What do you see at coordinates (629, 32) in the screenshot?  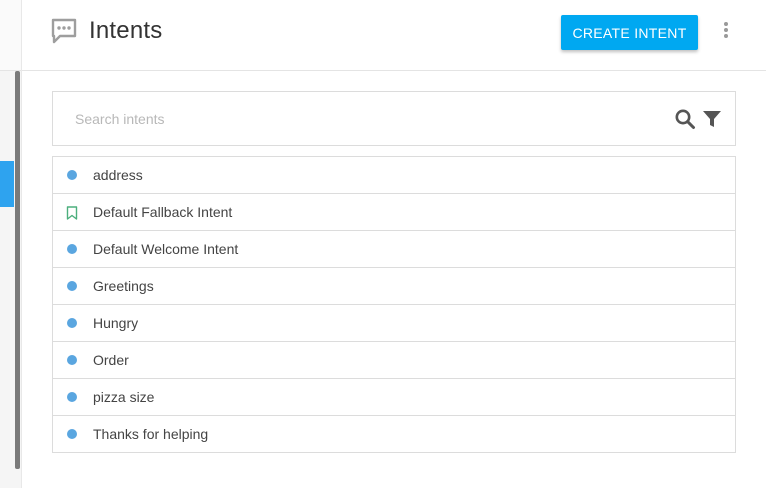 I see `create-intent-button: CREATE INTENT` at bounding box center [629, 32].